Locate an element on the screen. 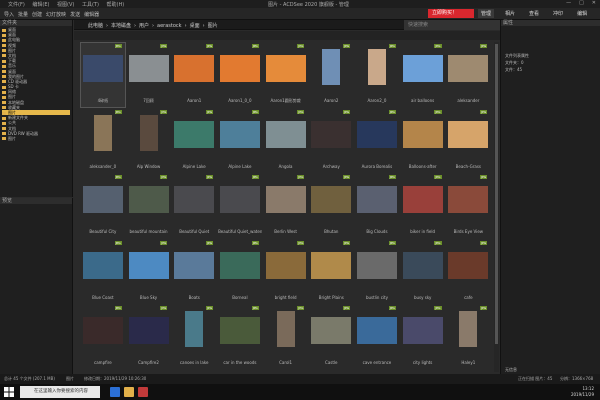 The image size is (600, 400). buy-now-button: 立即购买！ is located at coordinates (451, 13).